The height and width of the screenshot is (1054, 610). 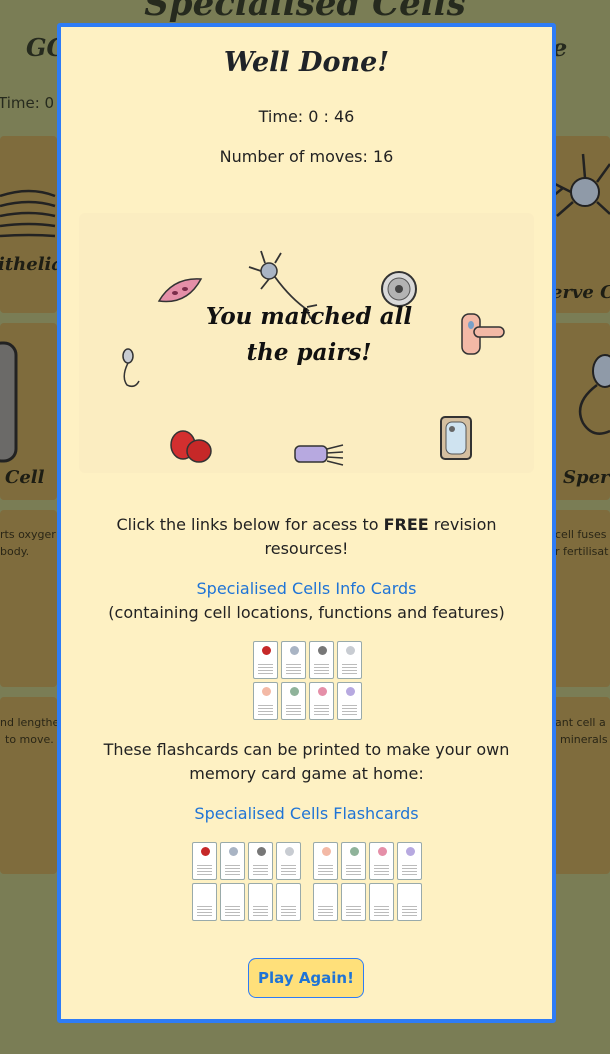 I want to click on plant-cell-icon, so click(x=456, y=438).